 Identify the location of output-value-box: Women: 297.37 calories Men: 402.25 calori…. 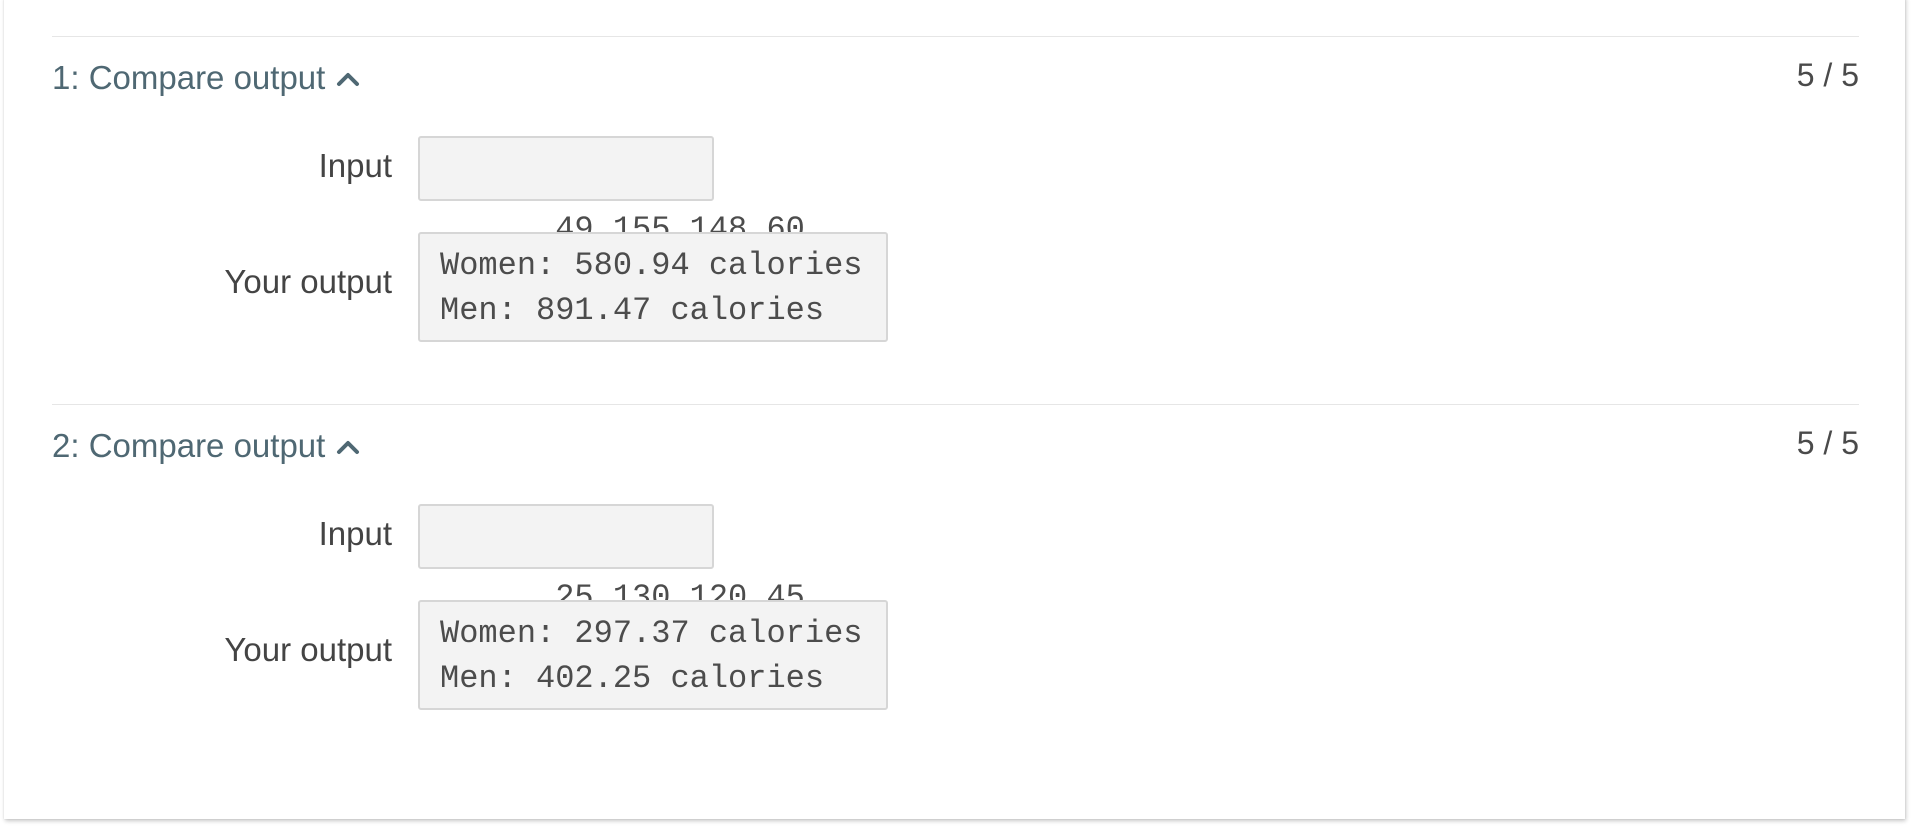
(653, 655).